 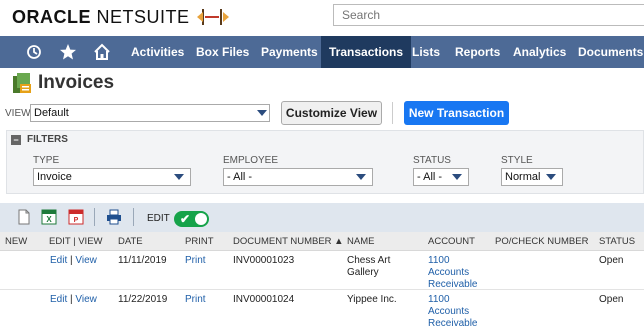 I want to click on col-print: PRINT, so click(x=199, y=241).